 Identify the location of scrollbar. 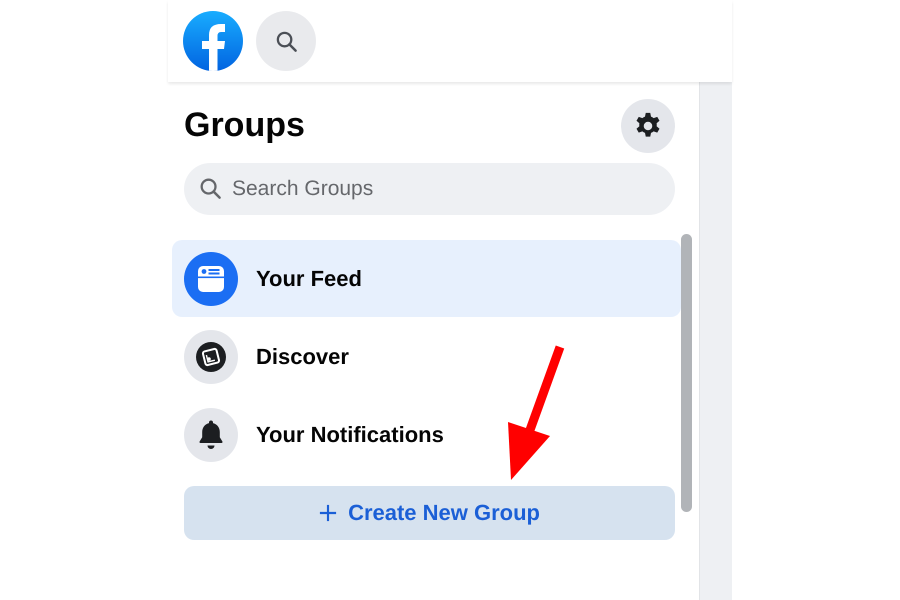
(686, 373).